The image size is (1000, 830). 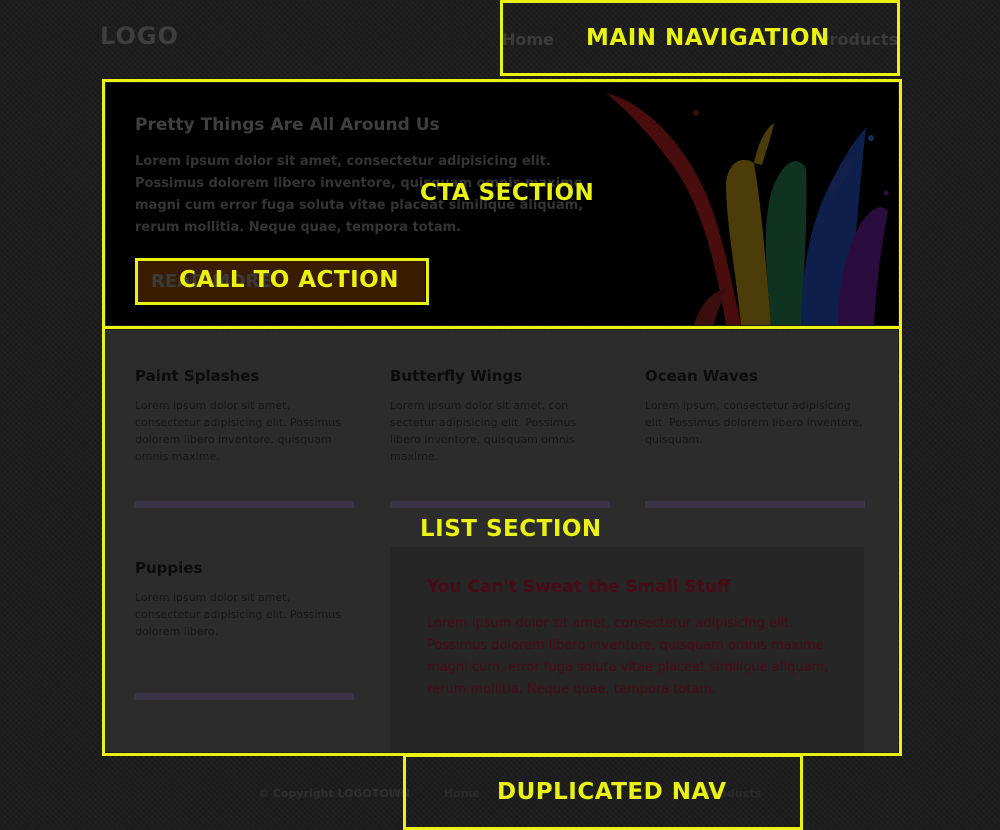 What do you see at coordinates (139, 36) in the screenshot?
I see `logo: LOGO` at bounding box center [139, 36].